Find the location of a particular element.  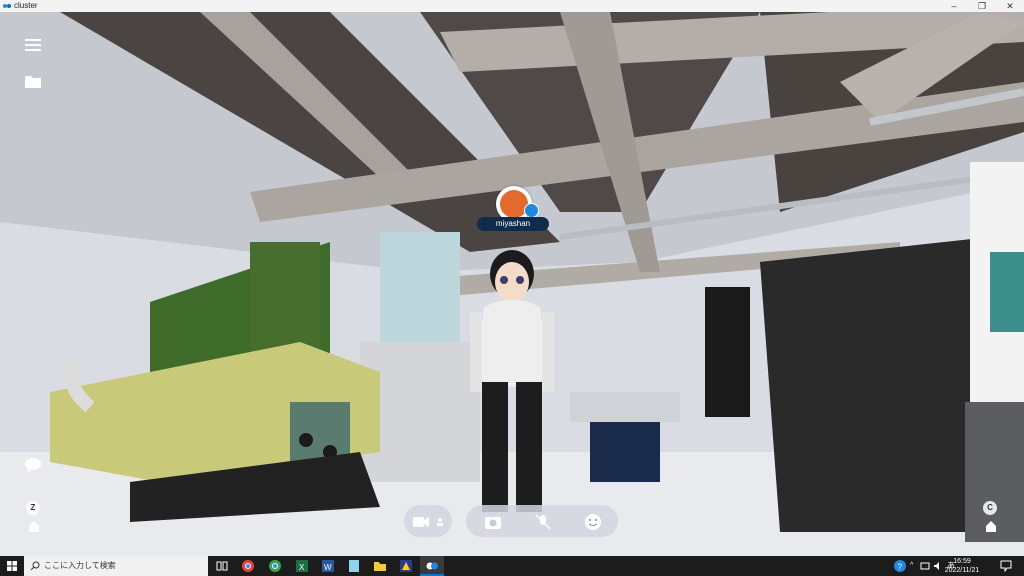

key-hint-c: C is located at coordinates (990, 508).